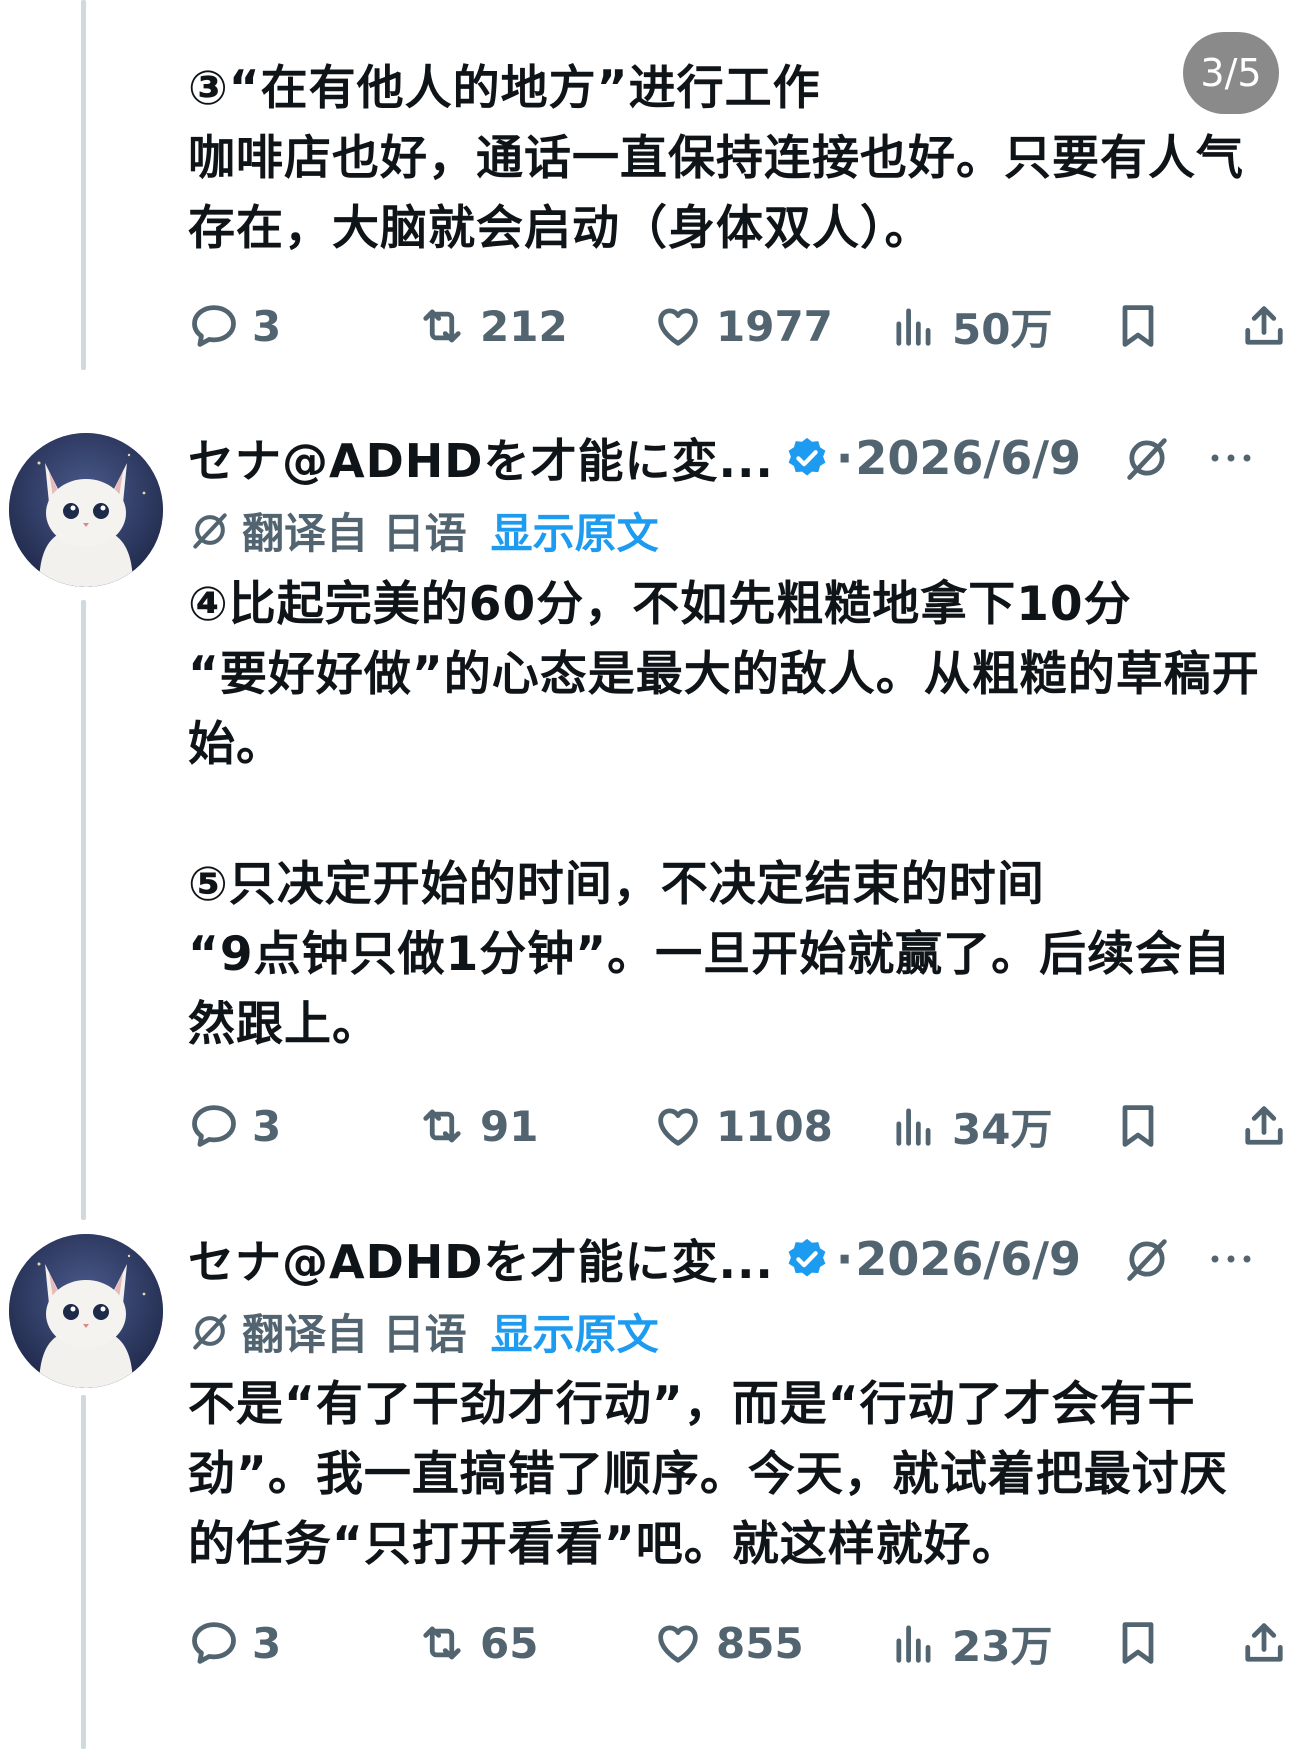 Image resolution: width=1312 pixels, height=1749 pixels. I want to click on like-count: 1977, so click(774, 326).